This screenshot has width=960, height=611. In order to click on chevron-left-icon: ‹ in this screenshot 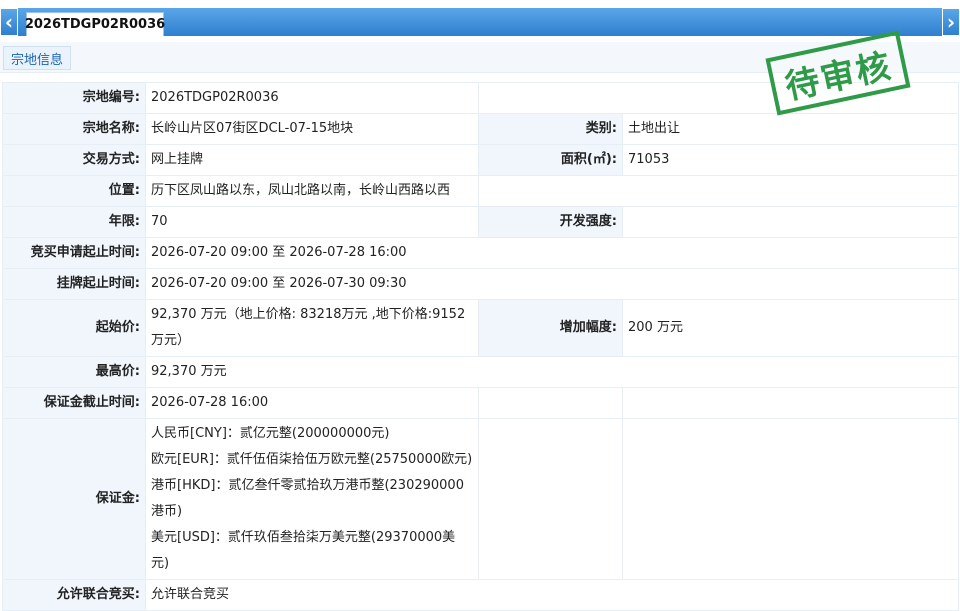, I will do `click(9, 22)`.